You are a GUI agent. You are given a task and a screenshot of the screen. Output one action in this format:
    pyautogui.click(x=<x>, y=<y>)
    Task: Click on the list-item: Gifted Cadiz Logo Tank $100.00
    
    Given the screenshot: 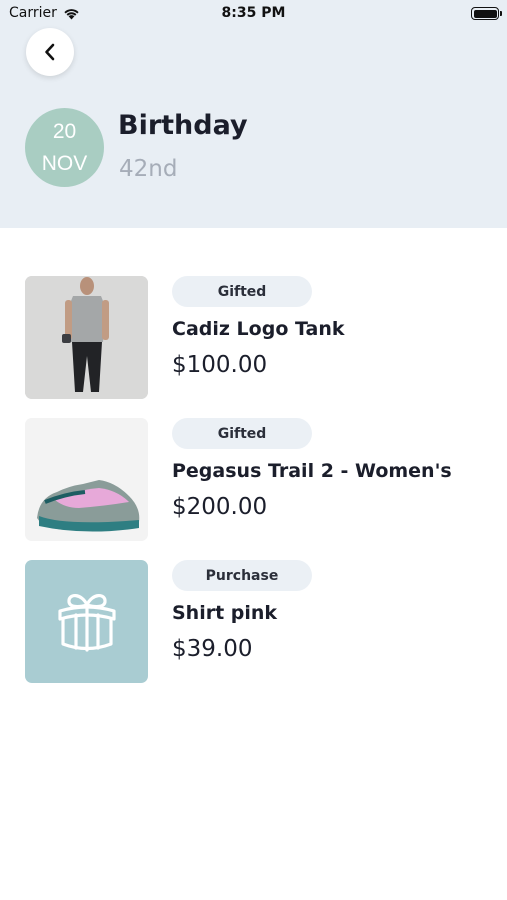 What is the action you would take?
    pyautogui.click(x=255, y=337)
    